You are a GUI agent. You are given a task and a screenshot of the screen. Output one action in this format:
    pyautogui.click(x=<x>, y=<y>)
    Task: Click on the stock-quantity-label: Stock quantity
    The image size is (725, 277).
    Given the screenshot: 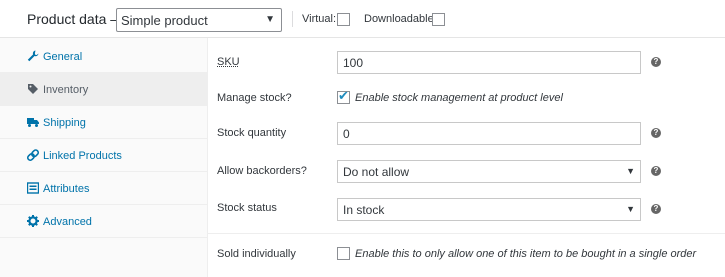 What is the action you would take?
    pyautogui.click(x=252, y=133)
    